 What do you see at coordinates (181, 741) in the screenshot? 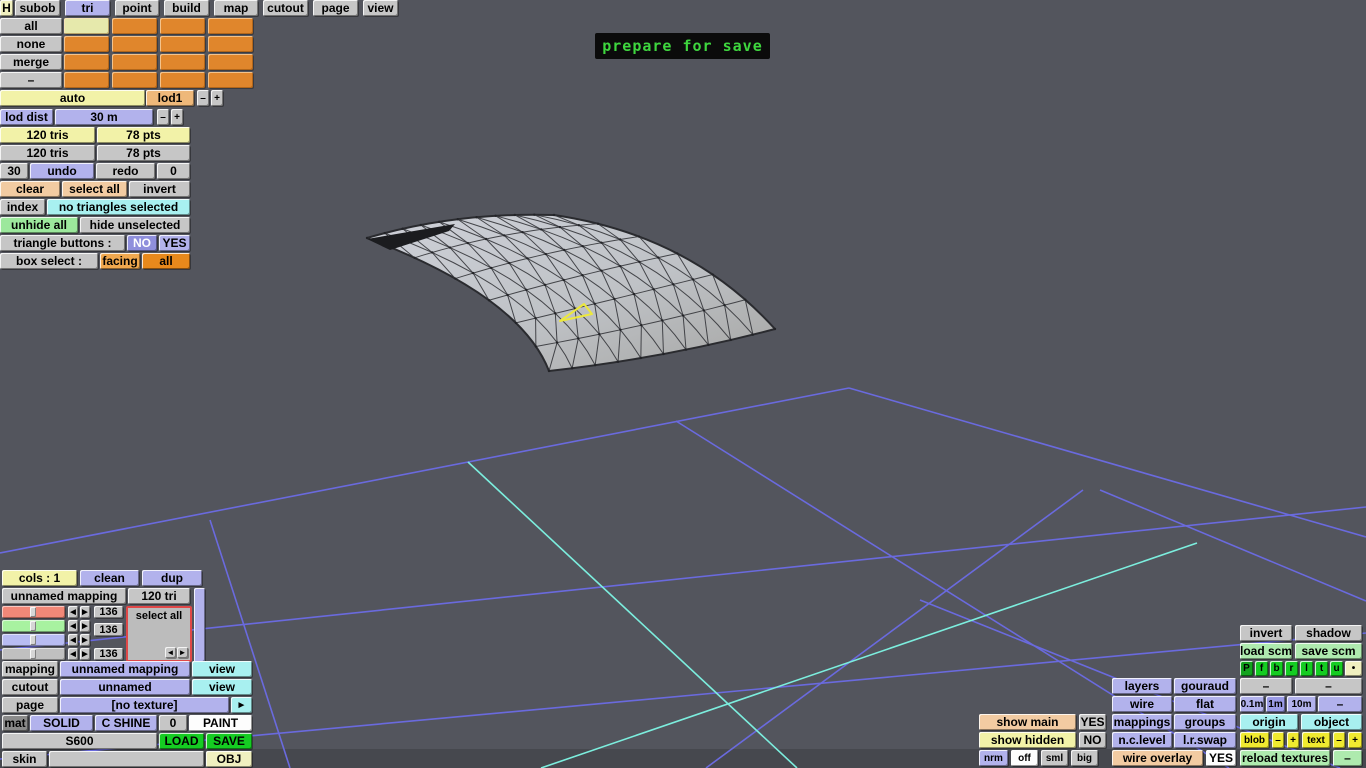
I see `load-button: LOAD` at bounding box center [181, 741].